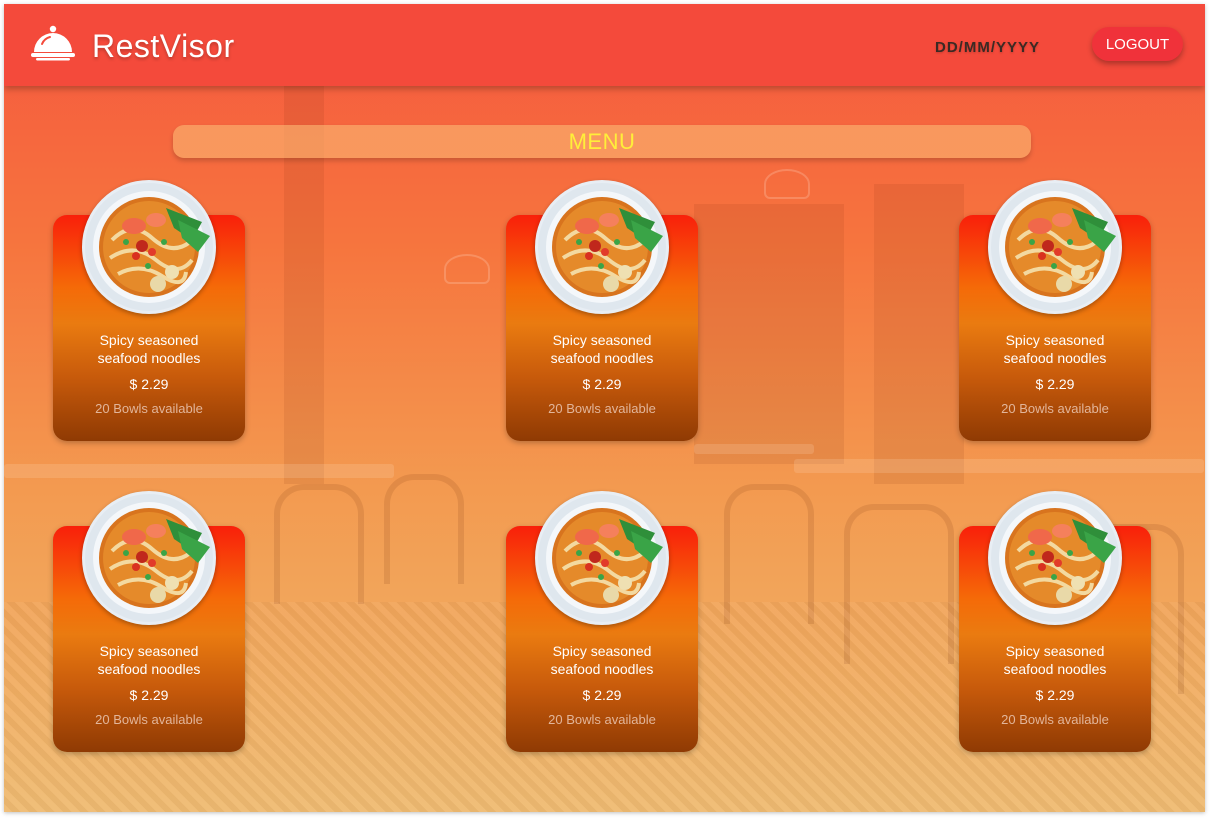  What do you see at coordinates (1137, 44) in the screenshot?
I see `logout-button: LOGOUT` at bounding box center [1137, 44].